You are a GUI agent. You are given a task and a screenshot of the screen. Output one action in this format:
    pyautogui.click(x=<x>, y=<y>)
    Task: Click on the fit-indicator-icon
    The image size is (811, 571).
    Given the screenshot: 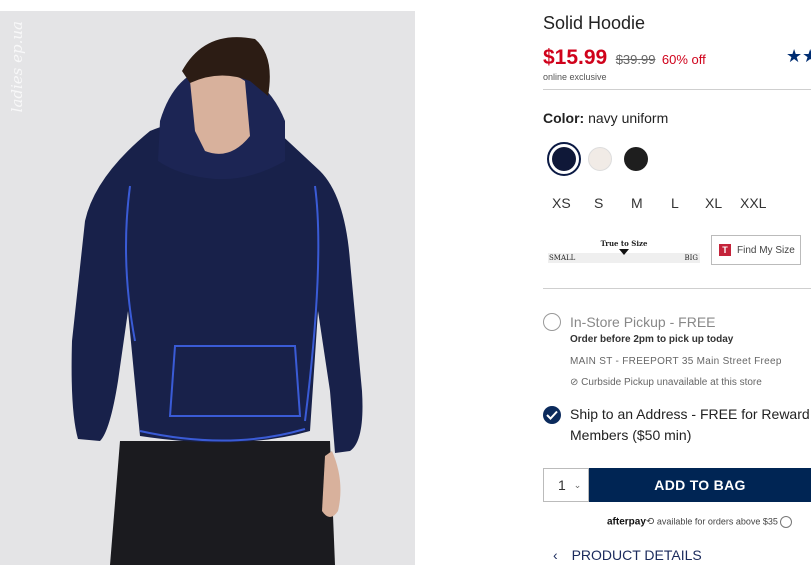 What is the action you would take?
    pyautogui.click(x=624, y=252)
    